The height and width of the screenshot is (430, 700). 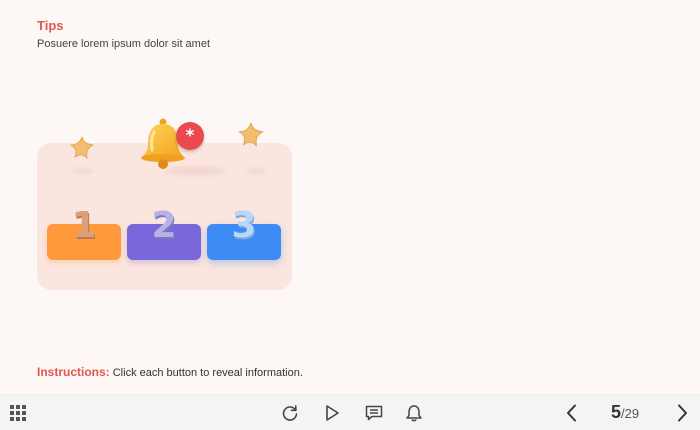 What do you see at coordinates (572, 413) in the screenshot?
I see `prev-icon` at bounding box center [572, 413].